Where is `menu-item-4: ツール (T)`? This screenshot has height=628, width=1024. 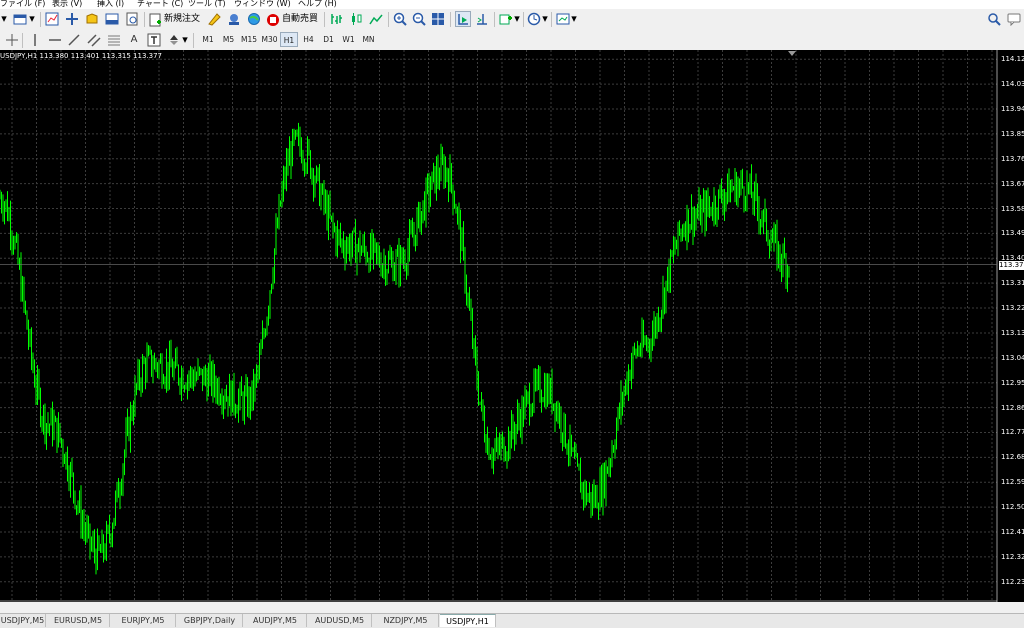 menu-item-4: ツール (T) is located at coordinates (207, 4).